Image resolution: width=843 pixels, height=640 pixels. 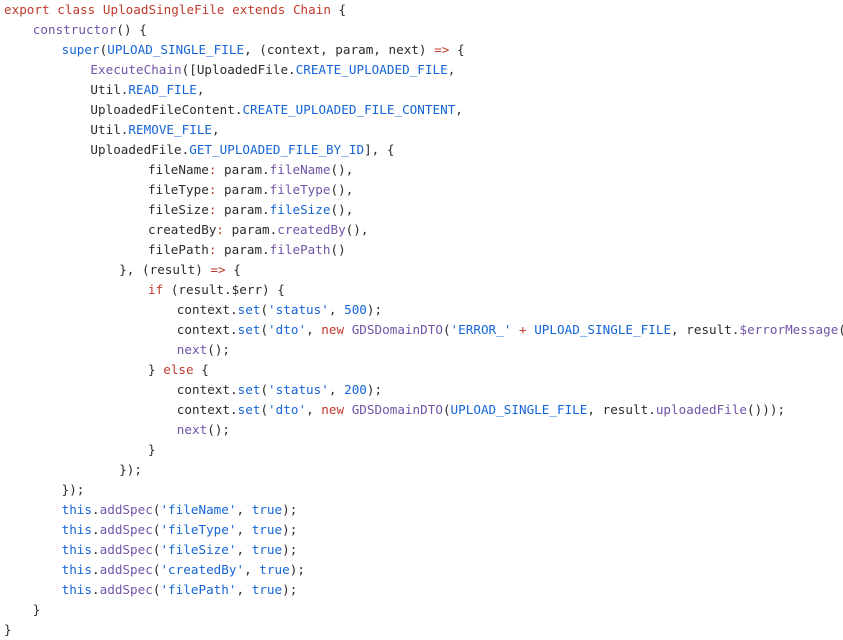 I want to click on code-token-kw: =>, so click(x=442, y=49).